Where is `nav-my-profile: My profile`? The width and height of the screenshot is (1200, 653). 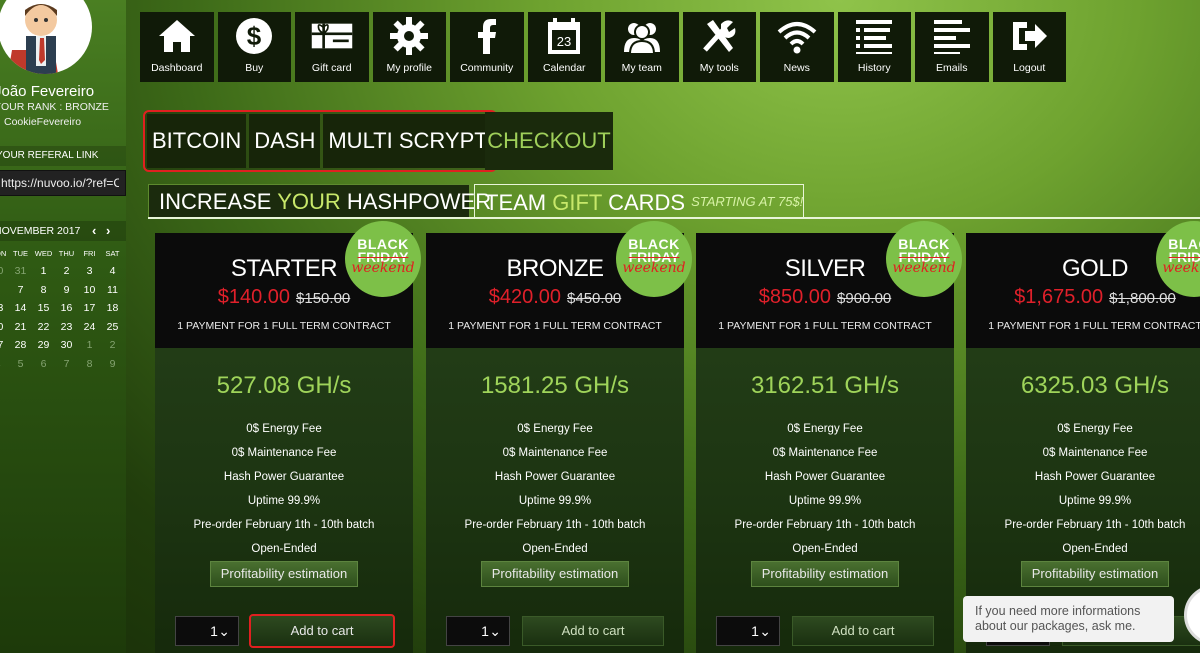
nav-my-profile: My profile is located at coordinates (409, 47).